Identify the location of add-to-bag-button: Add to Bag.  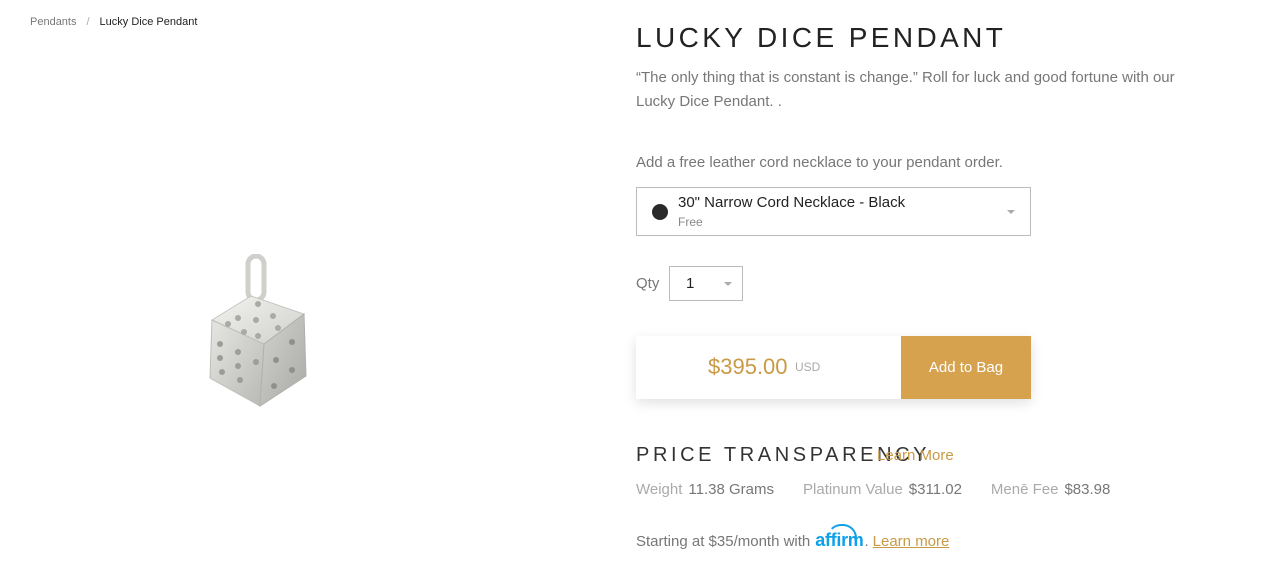
(966, 367).